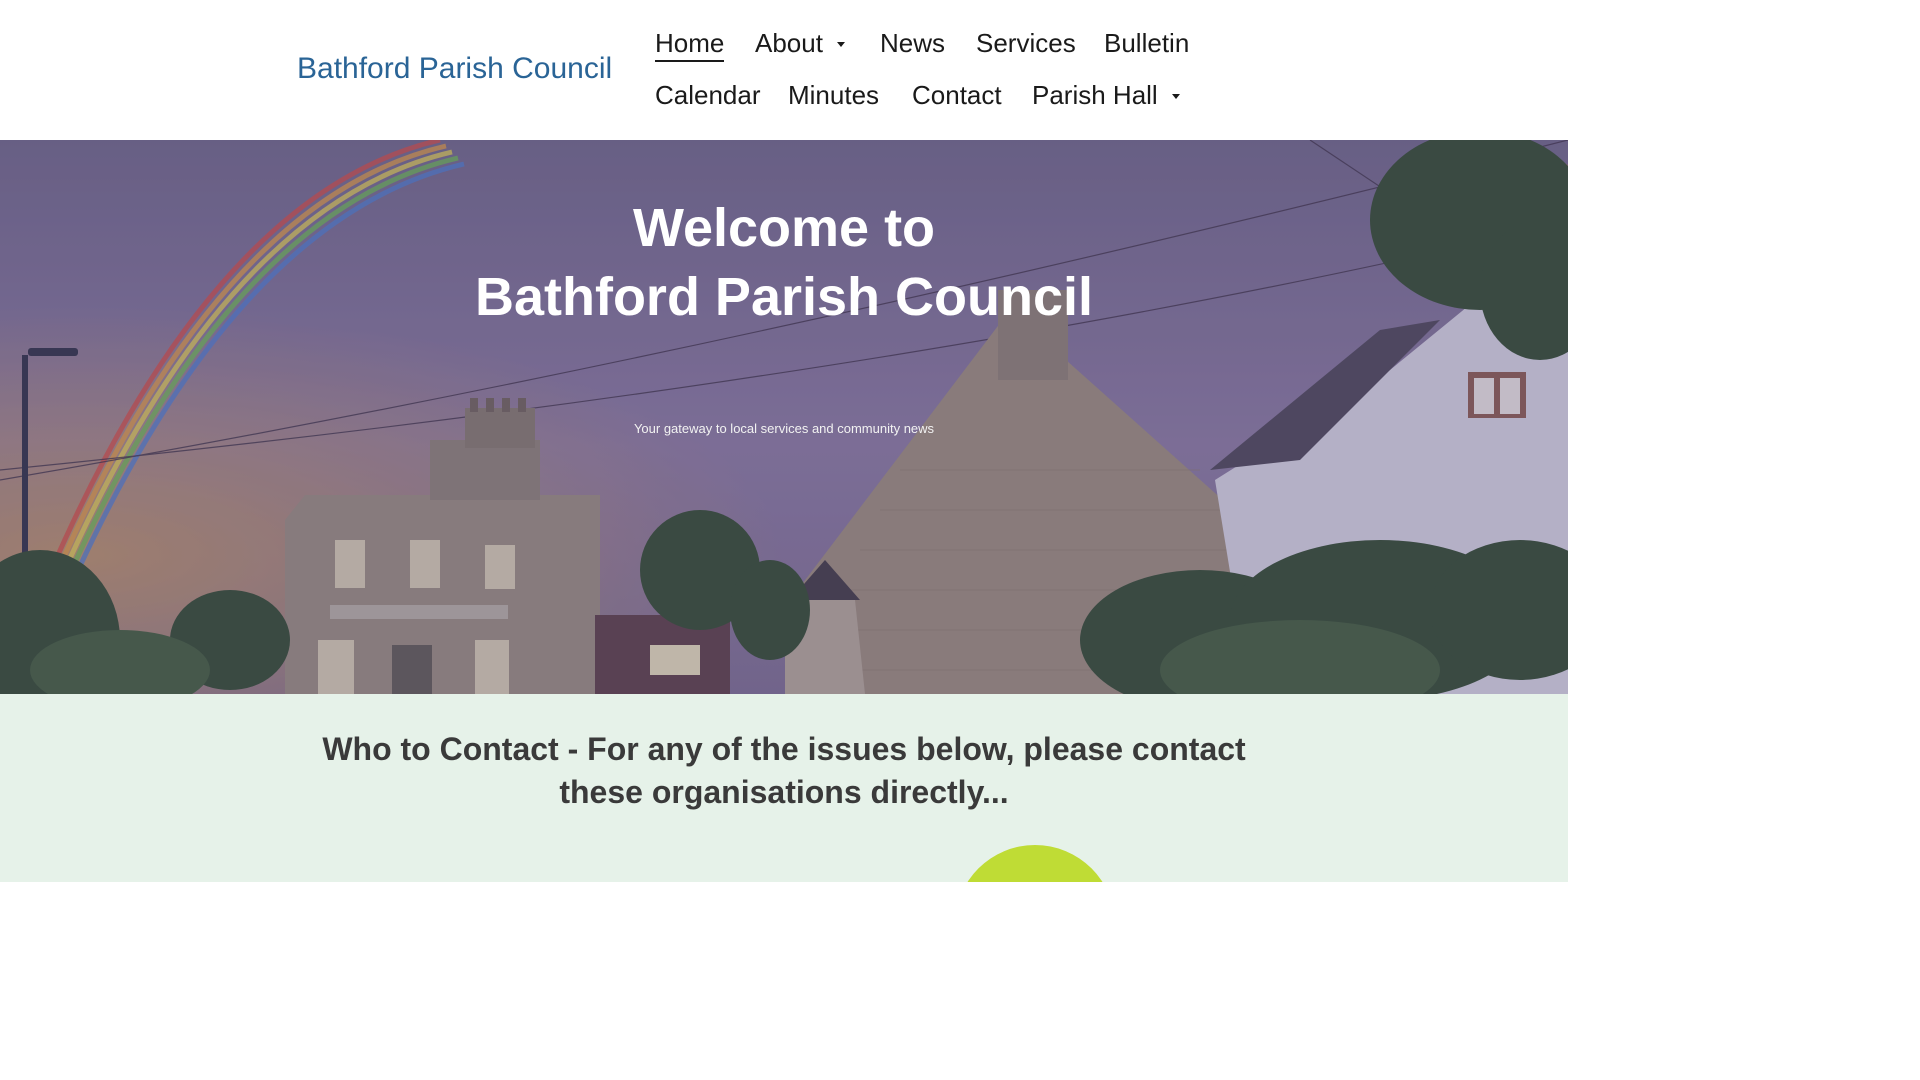 Image resolution: width=1920 pixels, height=1080 pixels. I want to click on nav-about-label: About, so click(789, 43).